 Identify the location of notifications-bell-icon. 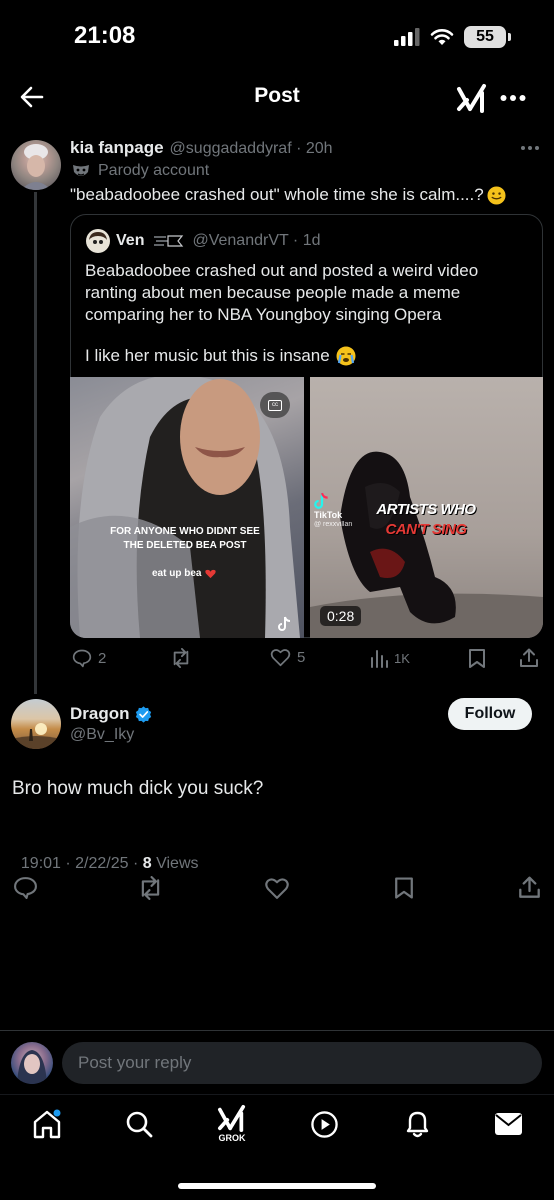
(417, 1124).